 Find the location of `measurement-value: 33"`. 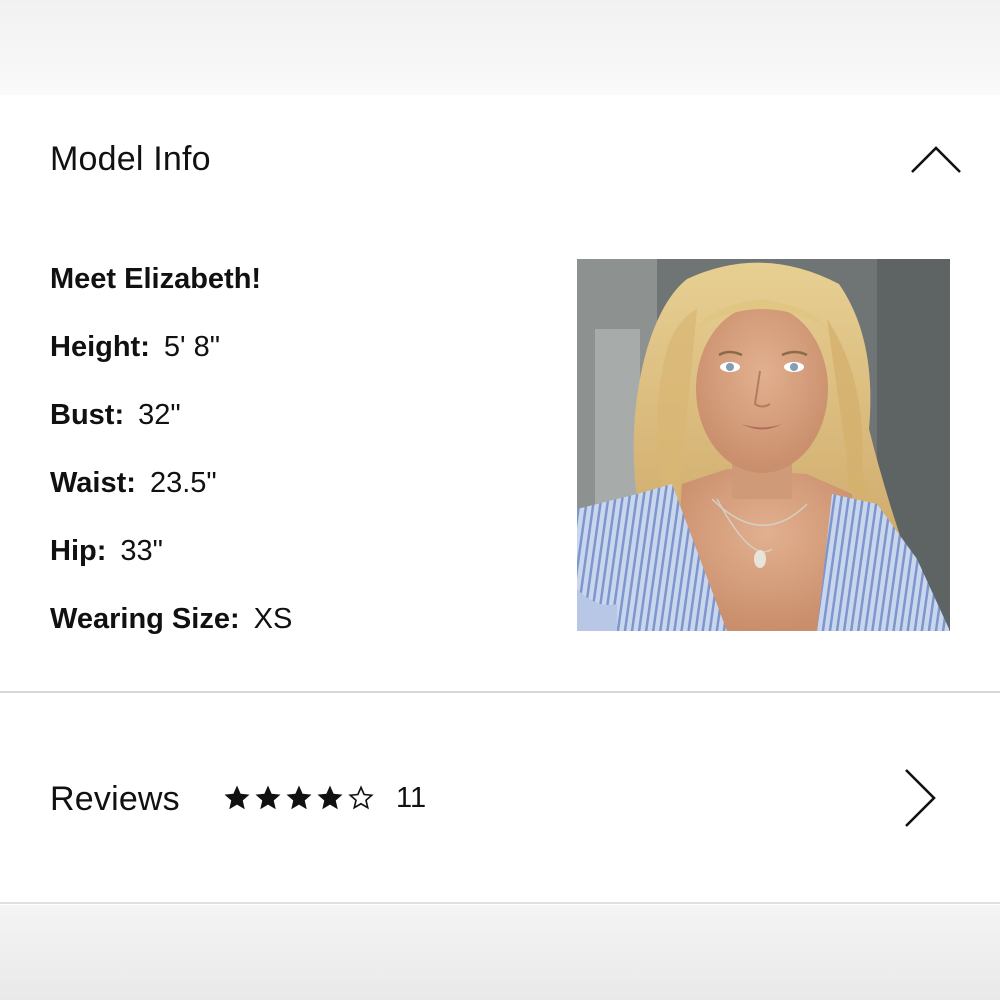

measurement-value: 33" is located at coordinates (141, 551).